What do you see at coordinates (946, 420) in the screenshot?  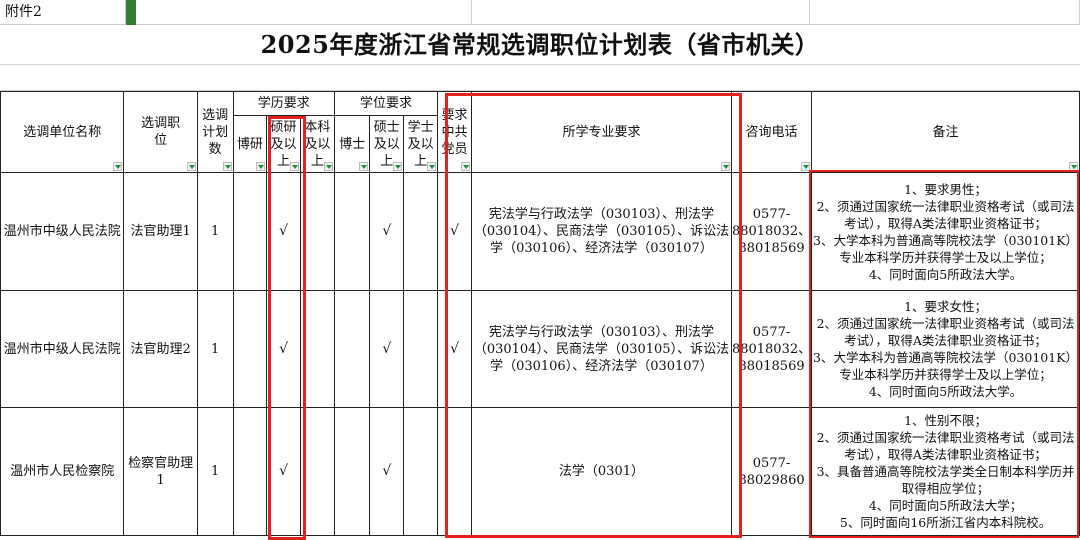 I see `note-line: 1、性别不限；` at bounding box center [946, 420].